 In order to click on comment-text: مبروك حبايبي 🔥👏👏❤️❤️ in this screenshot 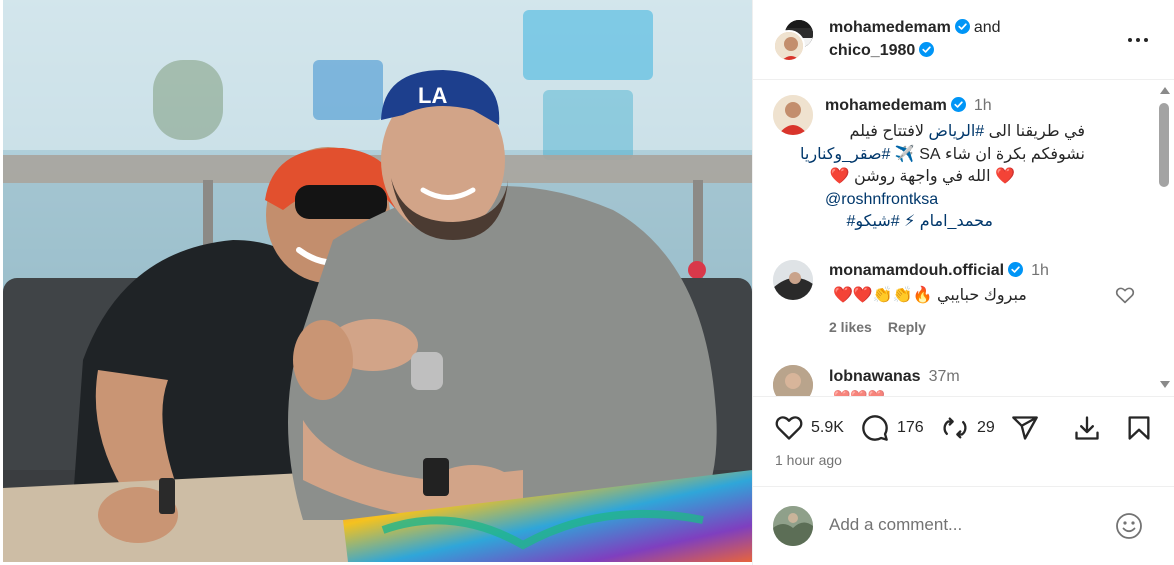, I will do `click(930, 295)`.